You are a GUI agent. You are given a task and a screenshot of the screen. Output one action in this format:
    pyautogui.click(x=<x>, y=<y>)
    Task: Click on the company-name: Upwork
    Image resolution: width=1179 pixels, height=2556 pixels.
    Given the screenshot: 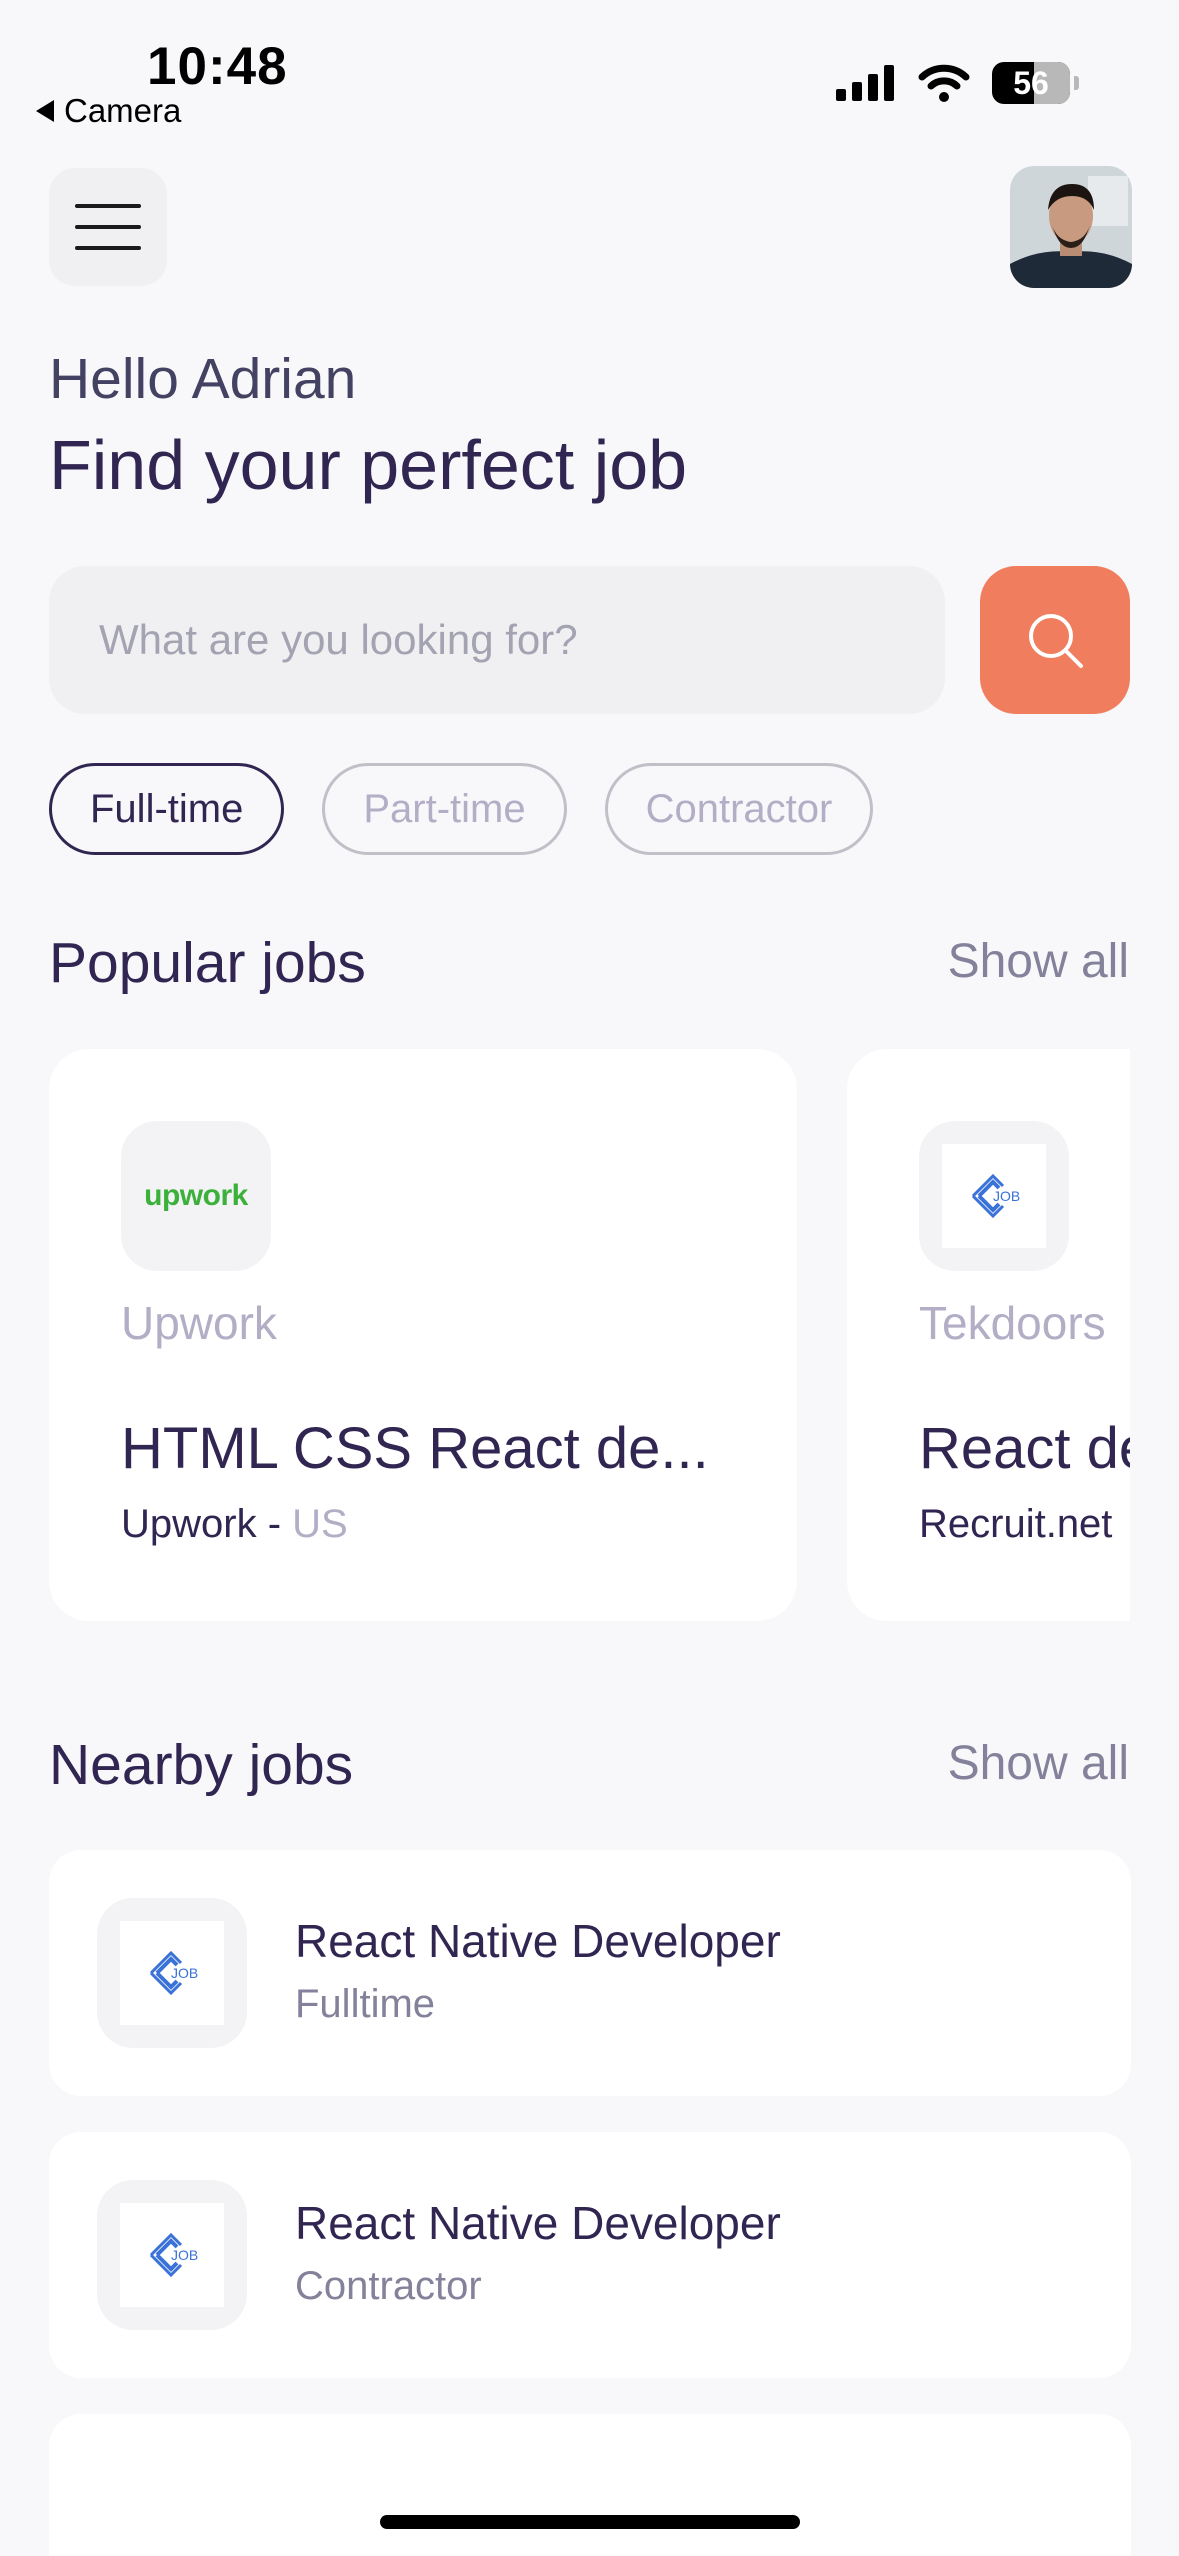 What is the action you would take?
    pyautogui.click(x=199, y=1323)
    